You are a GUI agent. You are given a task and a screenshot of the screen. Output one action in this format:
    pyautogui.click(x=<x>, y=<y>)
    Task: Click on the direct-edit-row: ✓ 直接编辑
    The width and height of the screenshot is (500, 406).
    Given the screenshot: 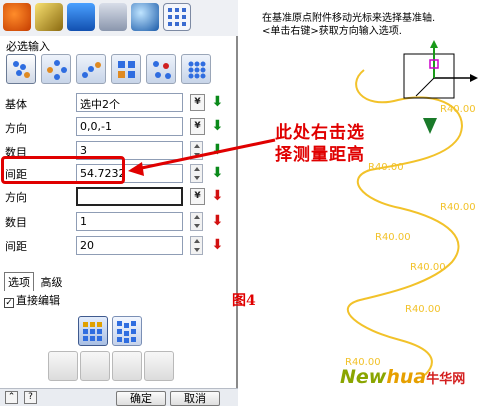 What is the action you would take?
    pyautogui.click(x=32, y=300)
    